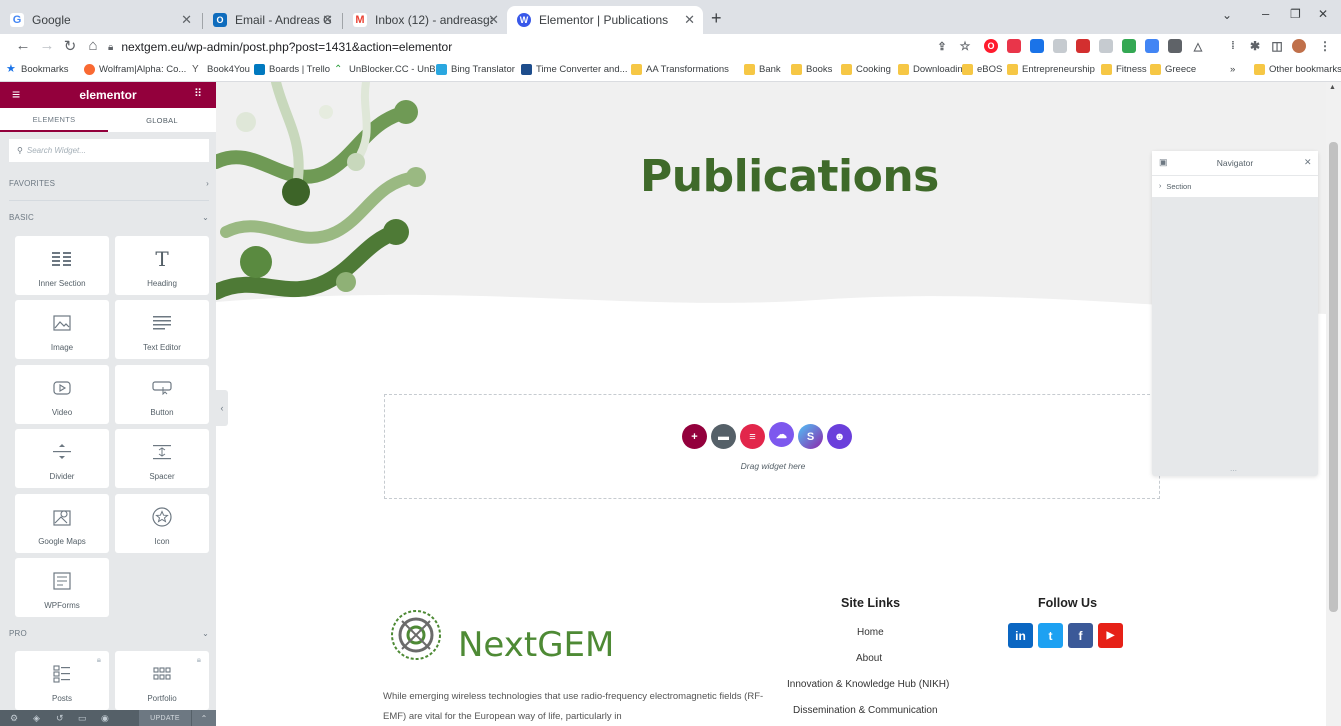  What do you see at coordinates (1308, 162) in the screenshot?
I see `close-icon: ✕` at bounding box center [1308, 162].